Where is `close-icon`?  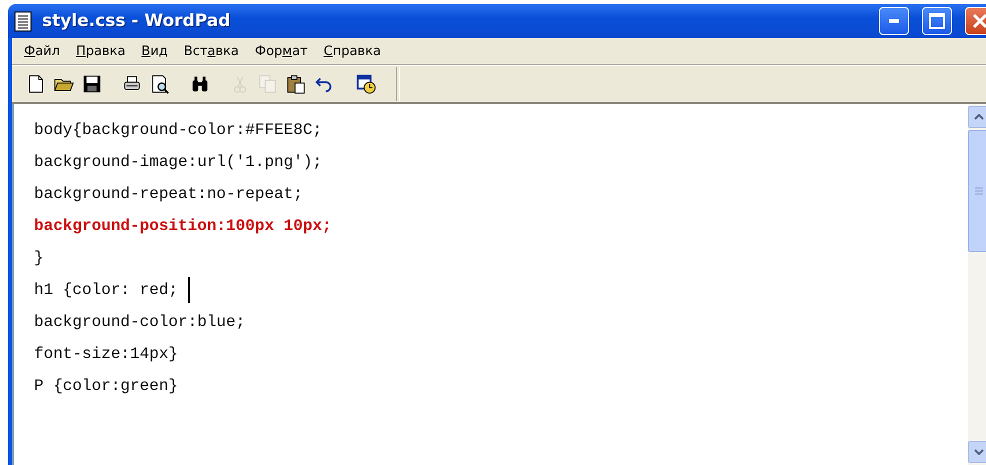
close-icon is located at coordinates (979, 21).